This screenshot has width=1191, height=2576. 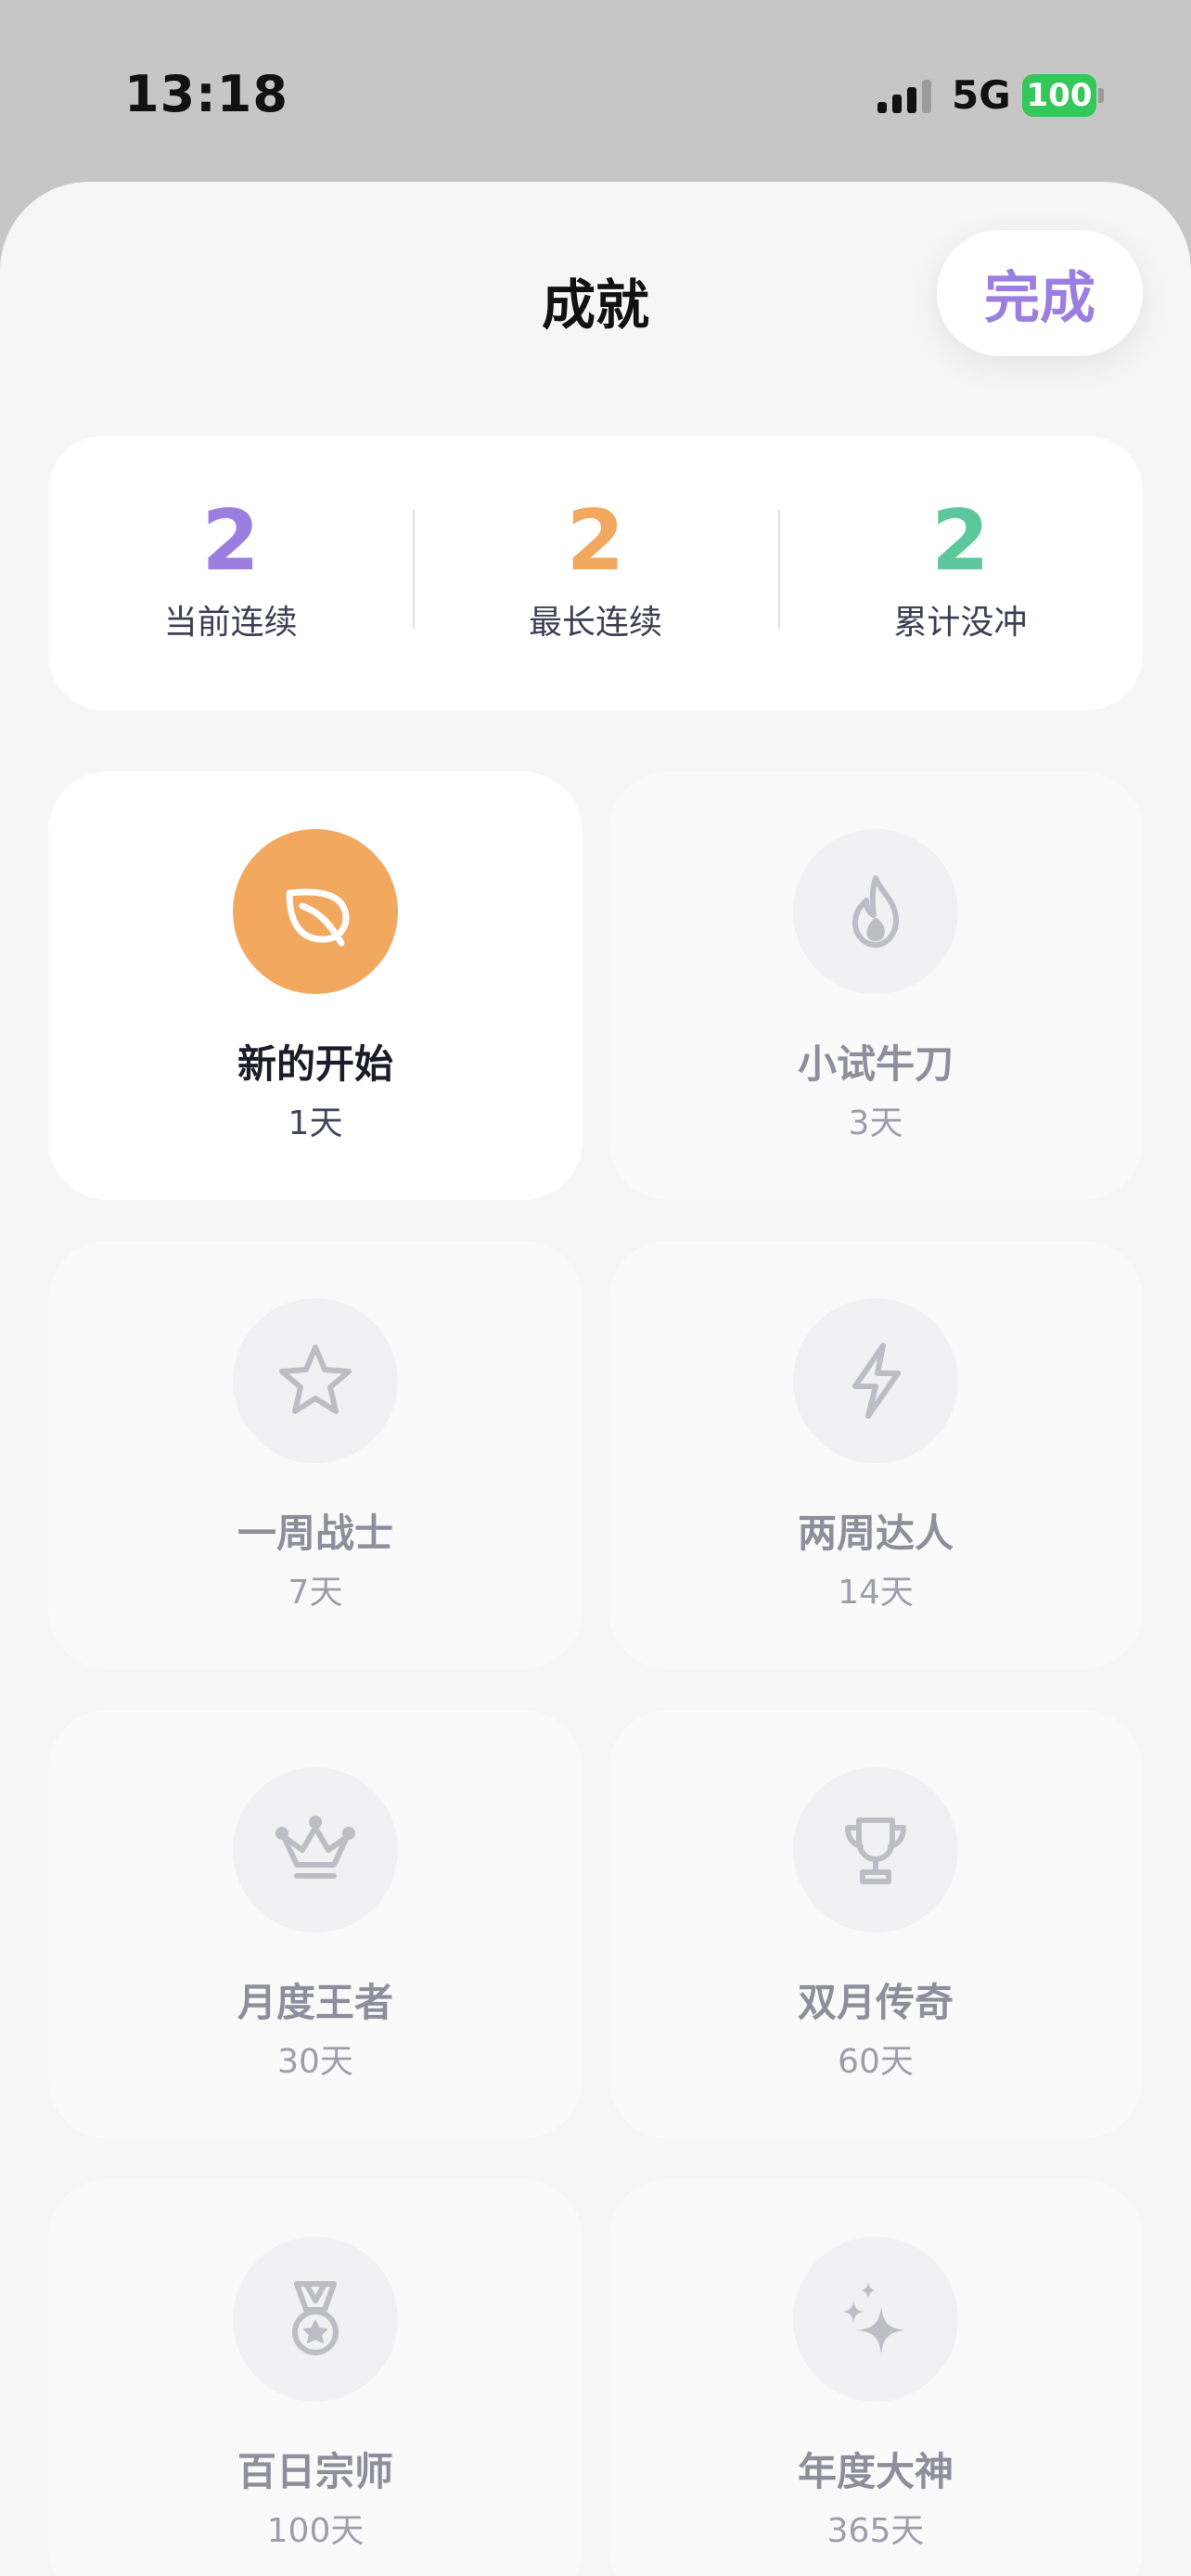 I want to click on badge-name: 月度王者, so click(x=315, y=2003).